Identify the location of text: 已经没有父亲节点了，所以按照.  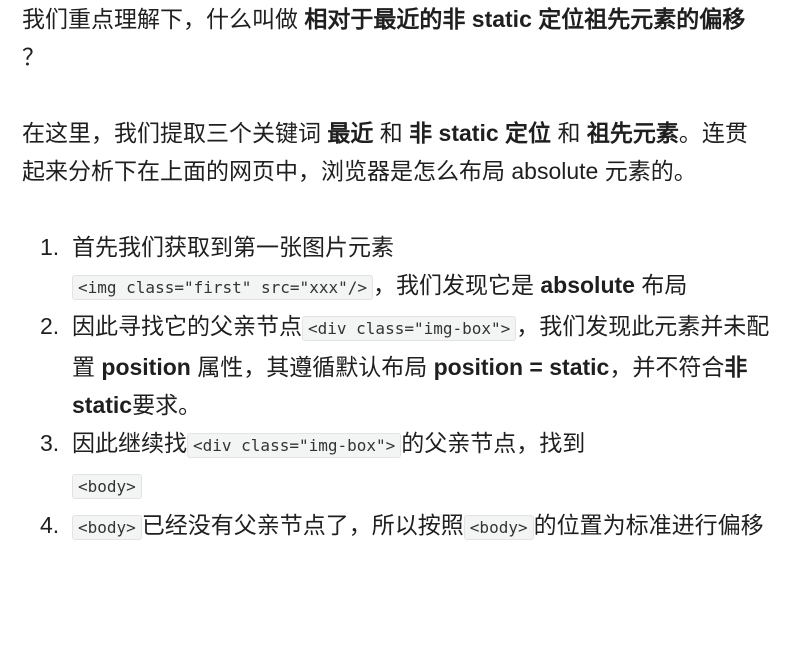
(302, 525).